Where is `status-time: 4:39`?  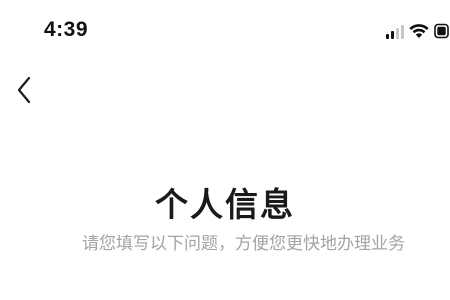 status-time: 4:39 is located at coordinates (66, 29).